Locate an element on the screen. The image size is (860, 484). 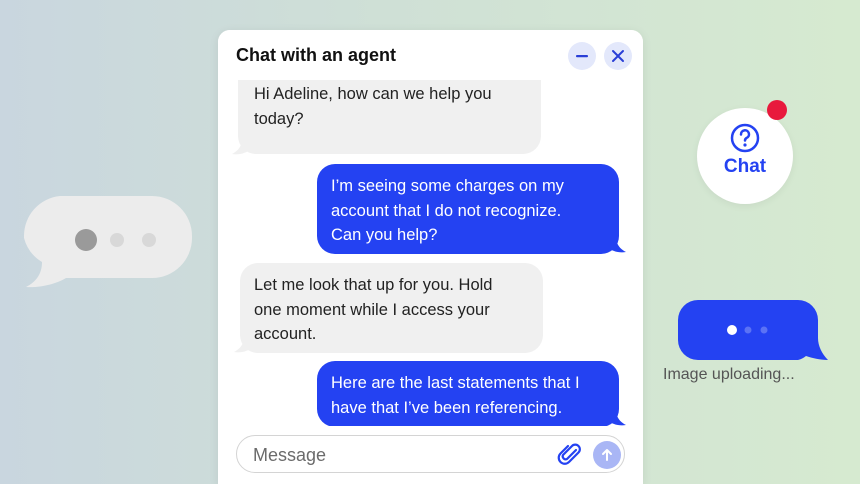
close-button is located at coordinates (618, 56).